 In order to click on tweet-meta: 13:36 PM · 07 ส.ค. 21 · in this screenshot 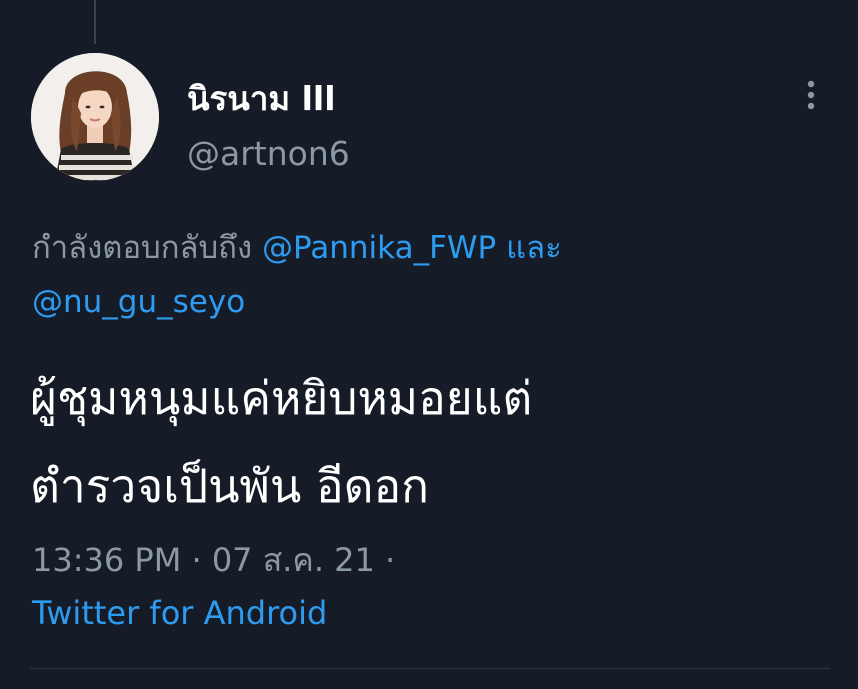, I will do `click(213, 560)`.